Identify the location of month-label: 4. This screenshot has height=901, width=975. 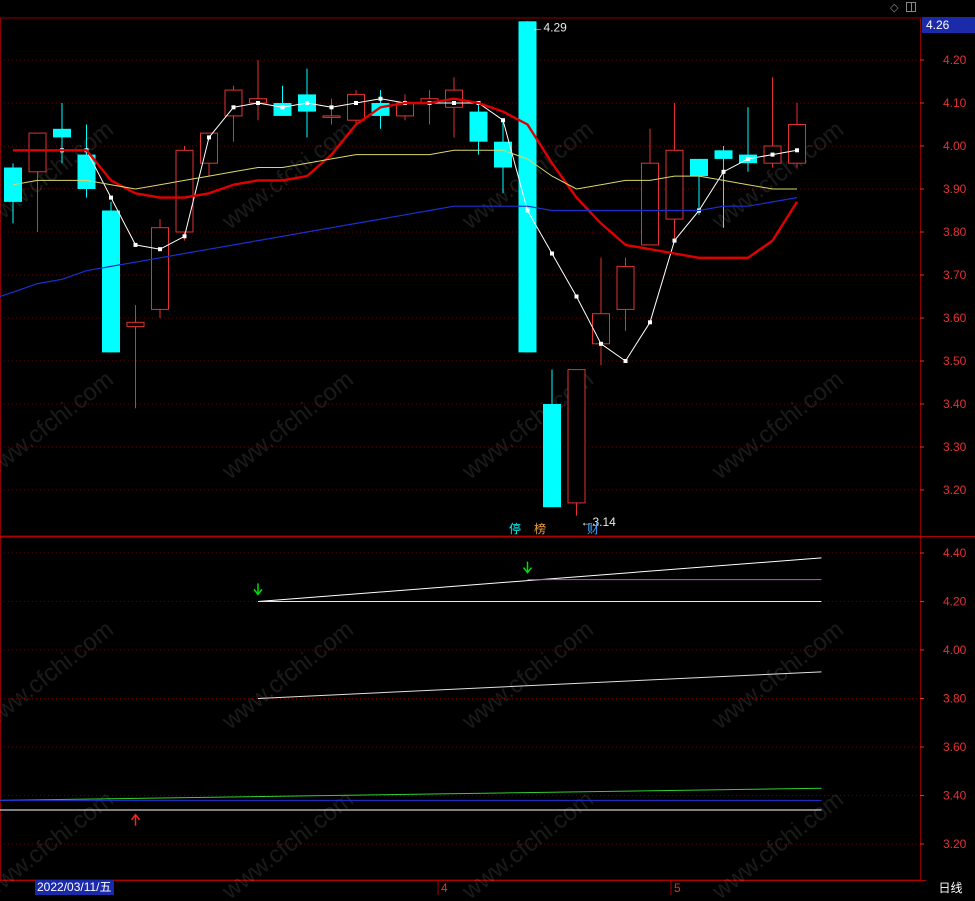
(444, 888).